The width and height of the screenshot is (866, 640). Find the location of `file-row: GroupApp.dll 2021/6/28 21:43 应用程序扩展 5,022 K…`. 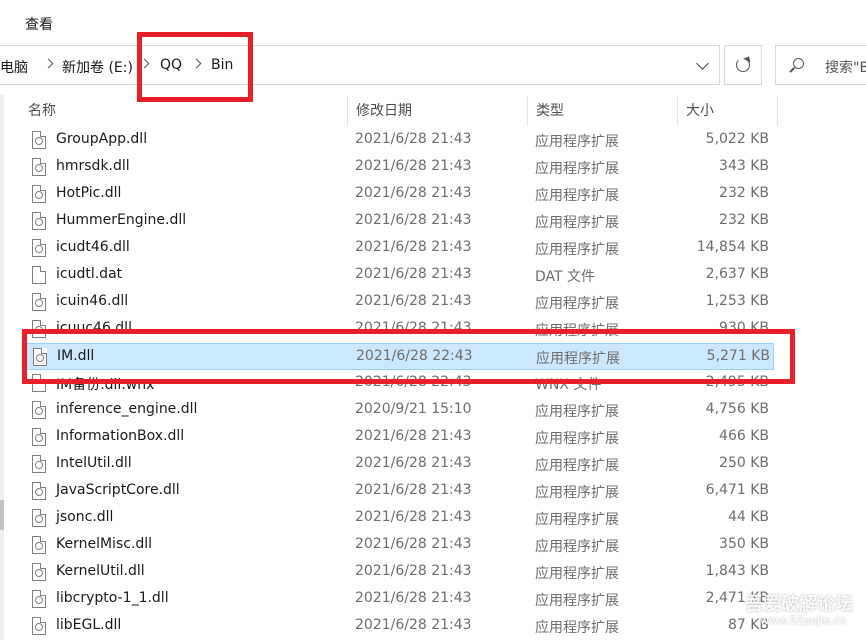

file-row: GroupApp.dll 2021/6/28 21:43 应用程序扩展 5,022 K… is located at coordinates (399, 140).